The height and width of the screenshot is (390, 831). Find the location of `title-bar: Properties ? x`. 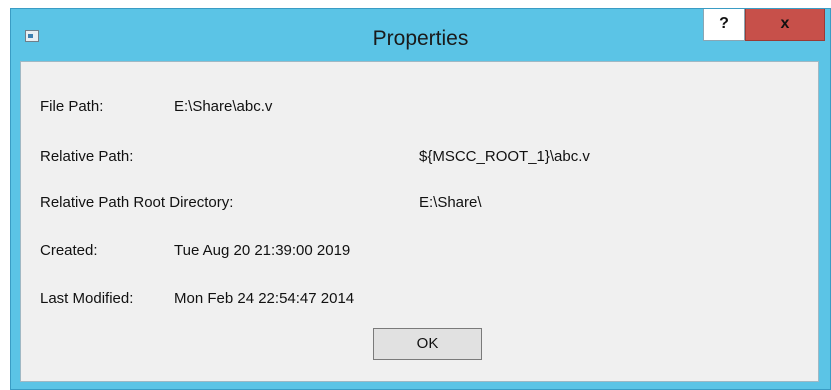

title-bar: Properties ? x is located at coordinates (420, 35).